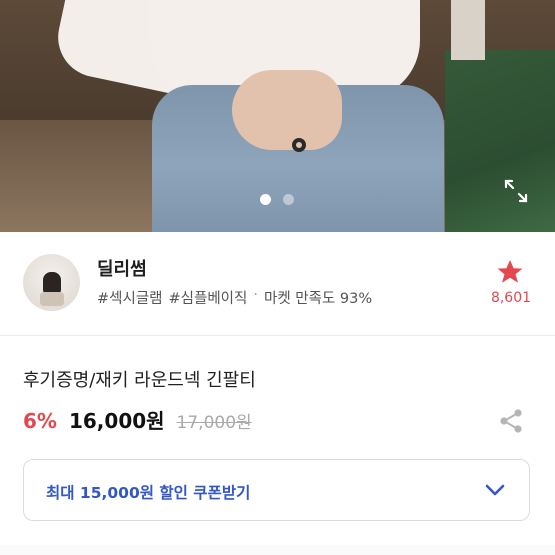  What do you see at coordinates (299, 145) in the screenshot?
I see `model-ring` at bounding box center [299, 145].